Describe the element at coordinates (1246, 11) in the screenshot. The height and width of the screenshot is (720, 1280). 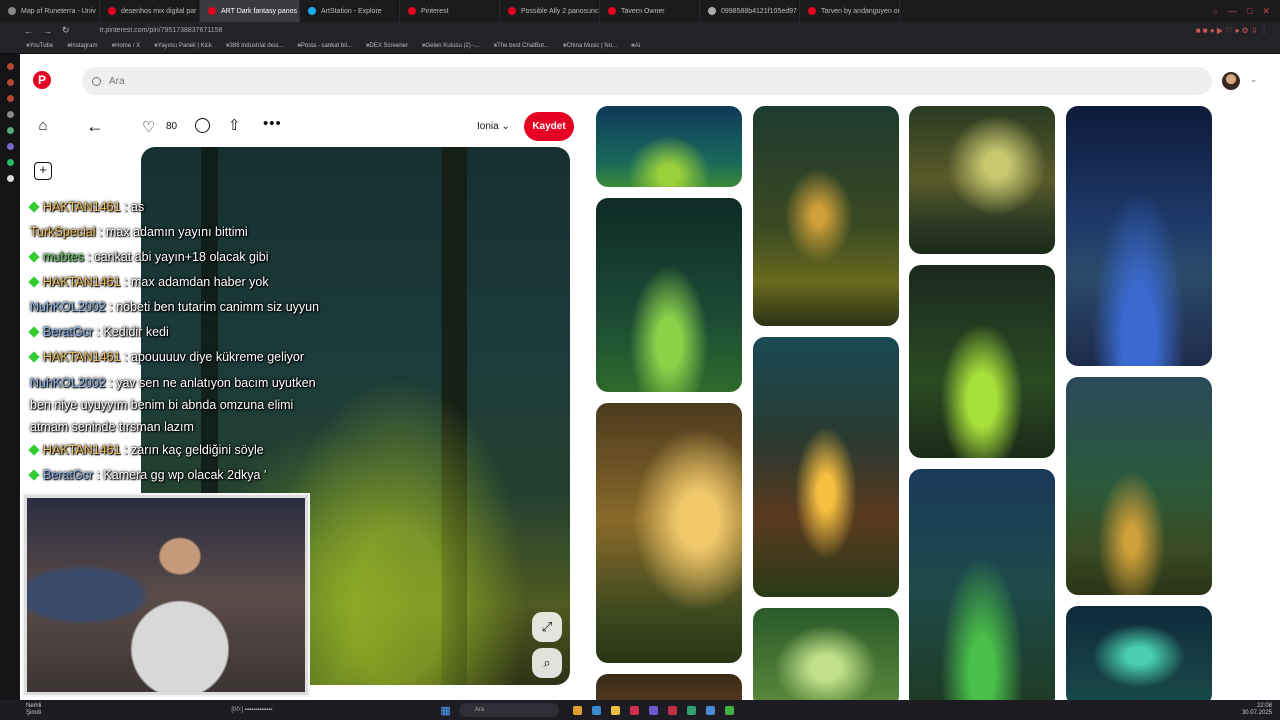
I see `window-controls: ○ — □ ✕` at that location.